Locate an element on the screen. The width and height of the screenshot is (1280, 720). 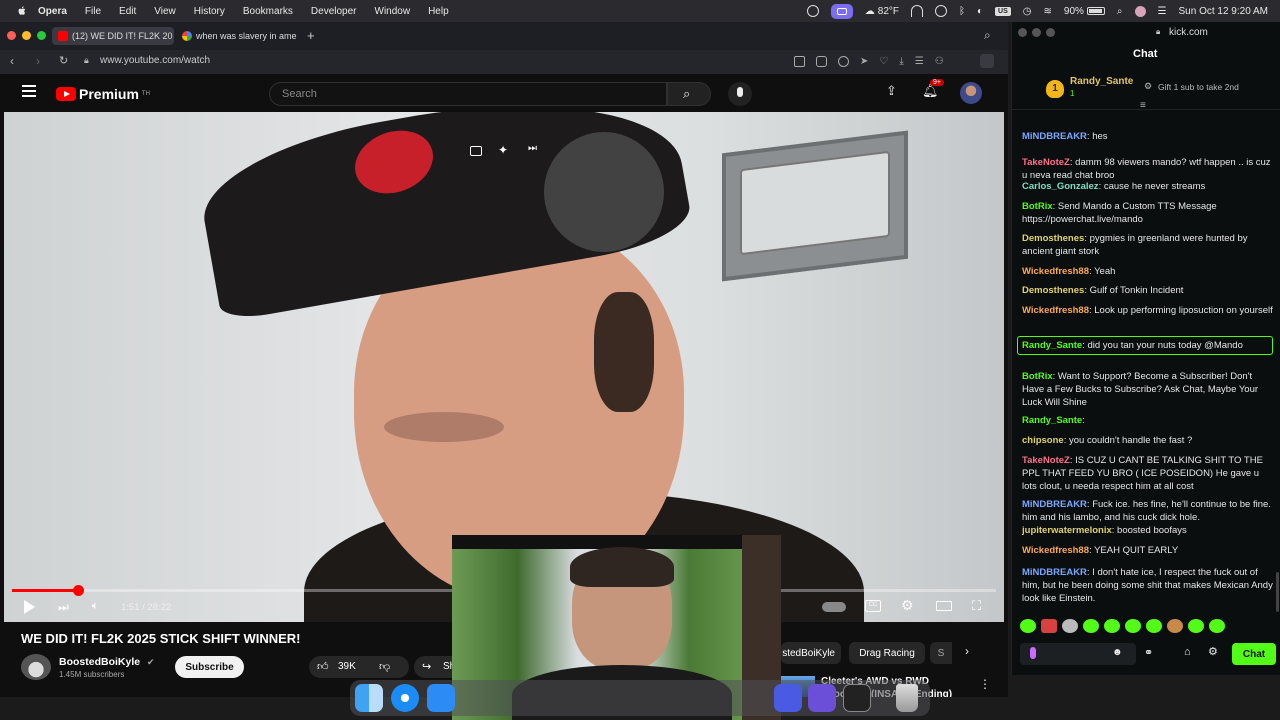
chips-next-icon: › is located at coordinates (967, 651).